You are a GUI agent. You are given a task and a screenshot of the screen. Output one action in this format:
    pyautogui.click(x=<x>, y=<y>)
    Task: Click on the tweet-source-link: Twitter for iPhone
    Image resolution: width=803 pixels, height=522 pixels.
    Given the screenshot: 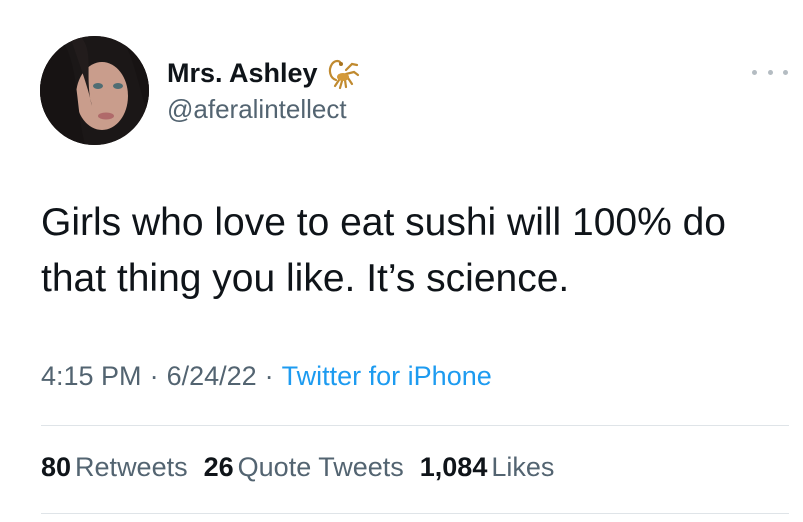 What is the action you would take?
    pyautogui.click(x=387, y=376)
    